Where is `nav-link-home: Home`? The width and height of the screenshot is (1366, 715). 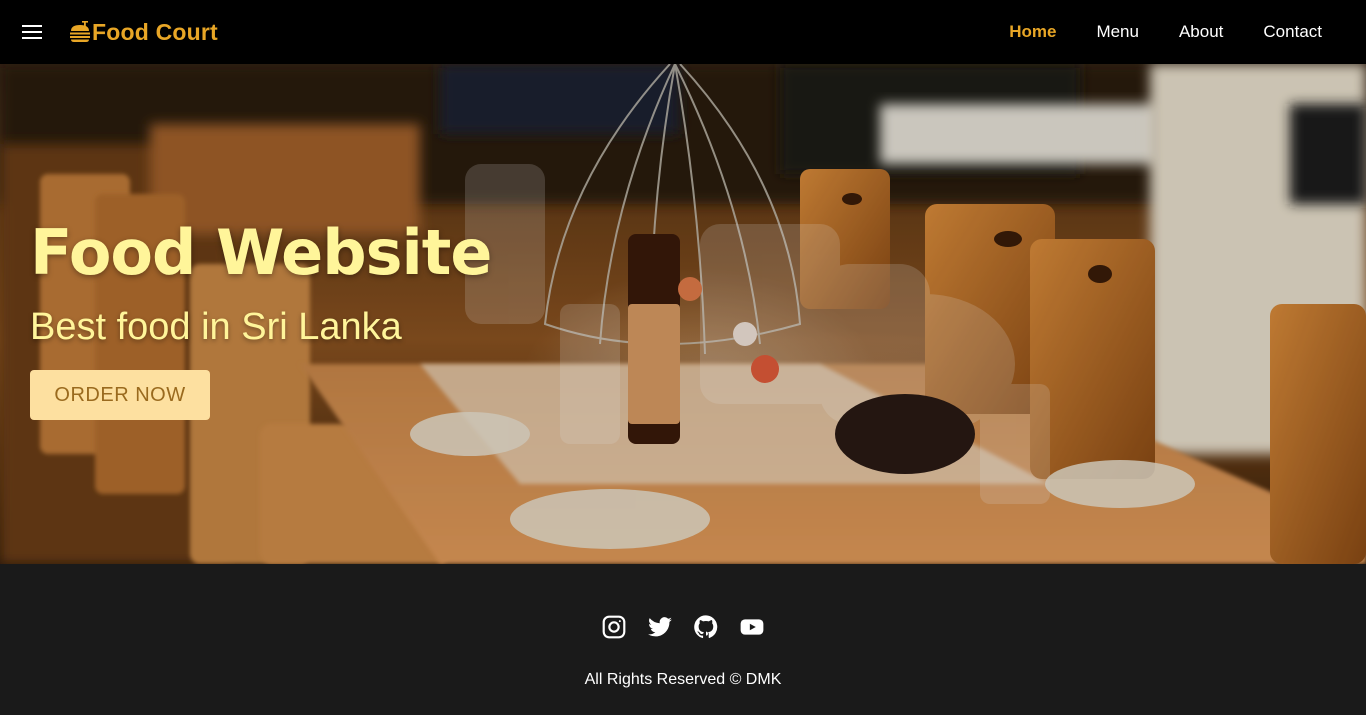 nav-link-home: Home is located at coordinates (1032, 32).